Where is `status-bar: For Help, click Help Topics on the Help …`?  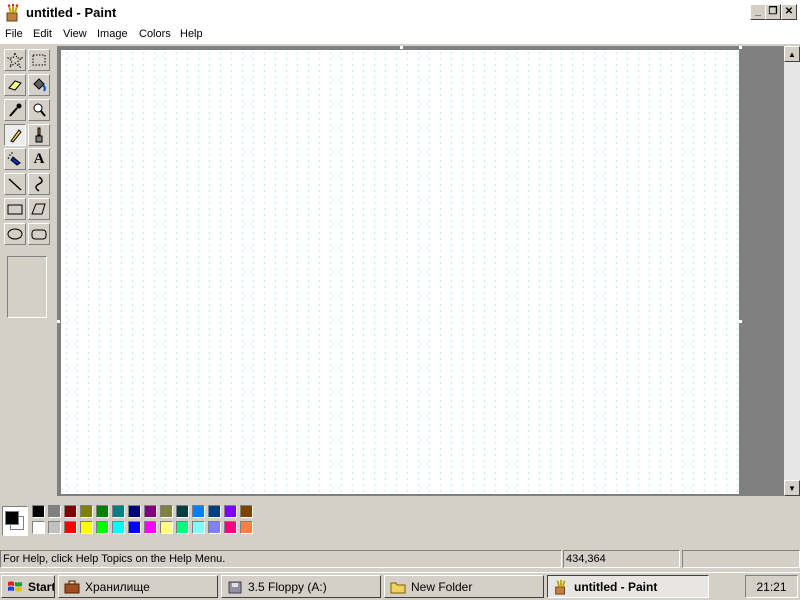 status-bar: For Help, click Help Topics on the Help … is located at coordinates (400, 559).